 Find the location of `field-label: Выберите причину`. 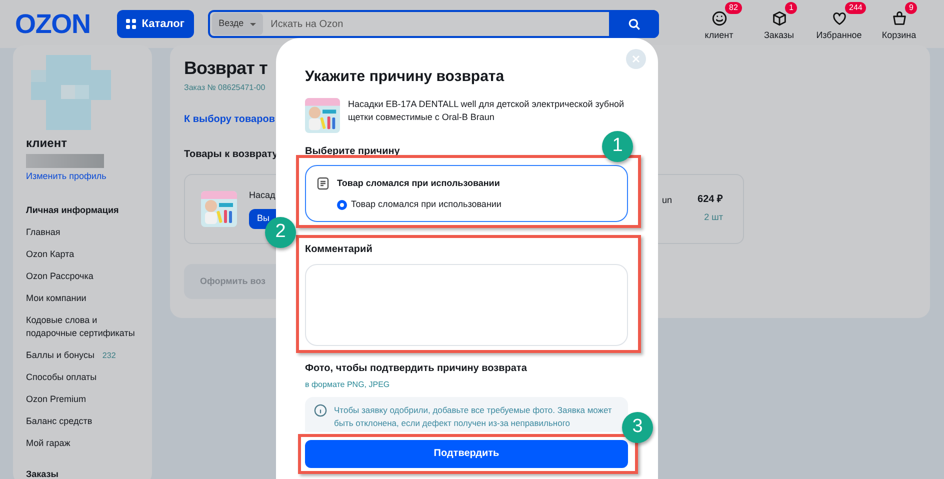

field-label: Выберите причину is located at coordinates (352, 151).